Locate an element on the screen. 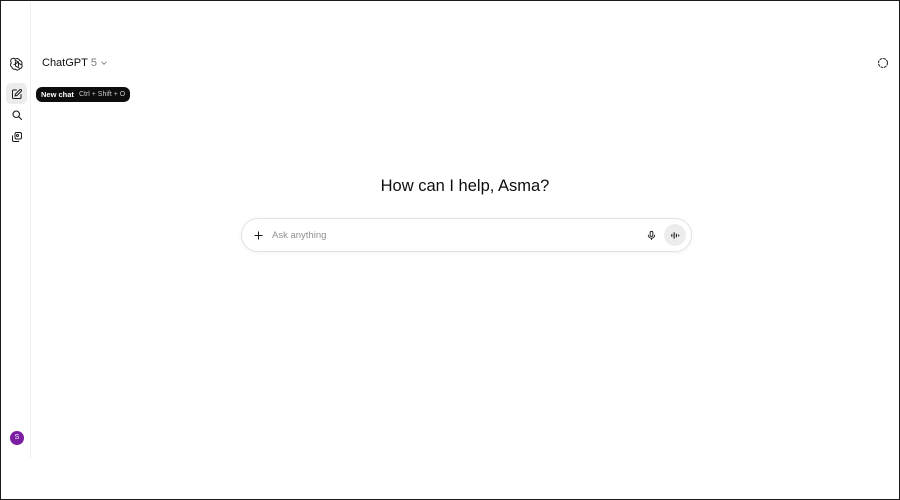  tooltip-title: New chat is located at coordinates (57, 94).